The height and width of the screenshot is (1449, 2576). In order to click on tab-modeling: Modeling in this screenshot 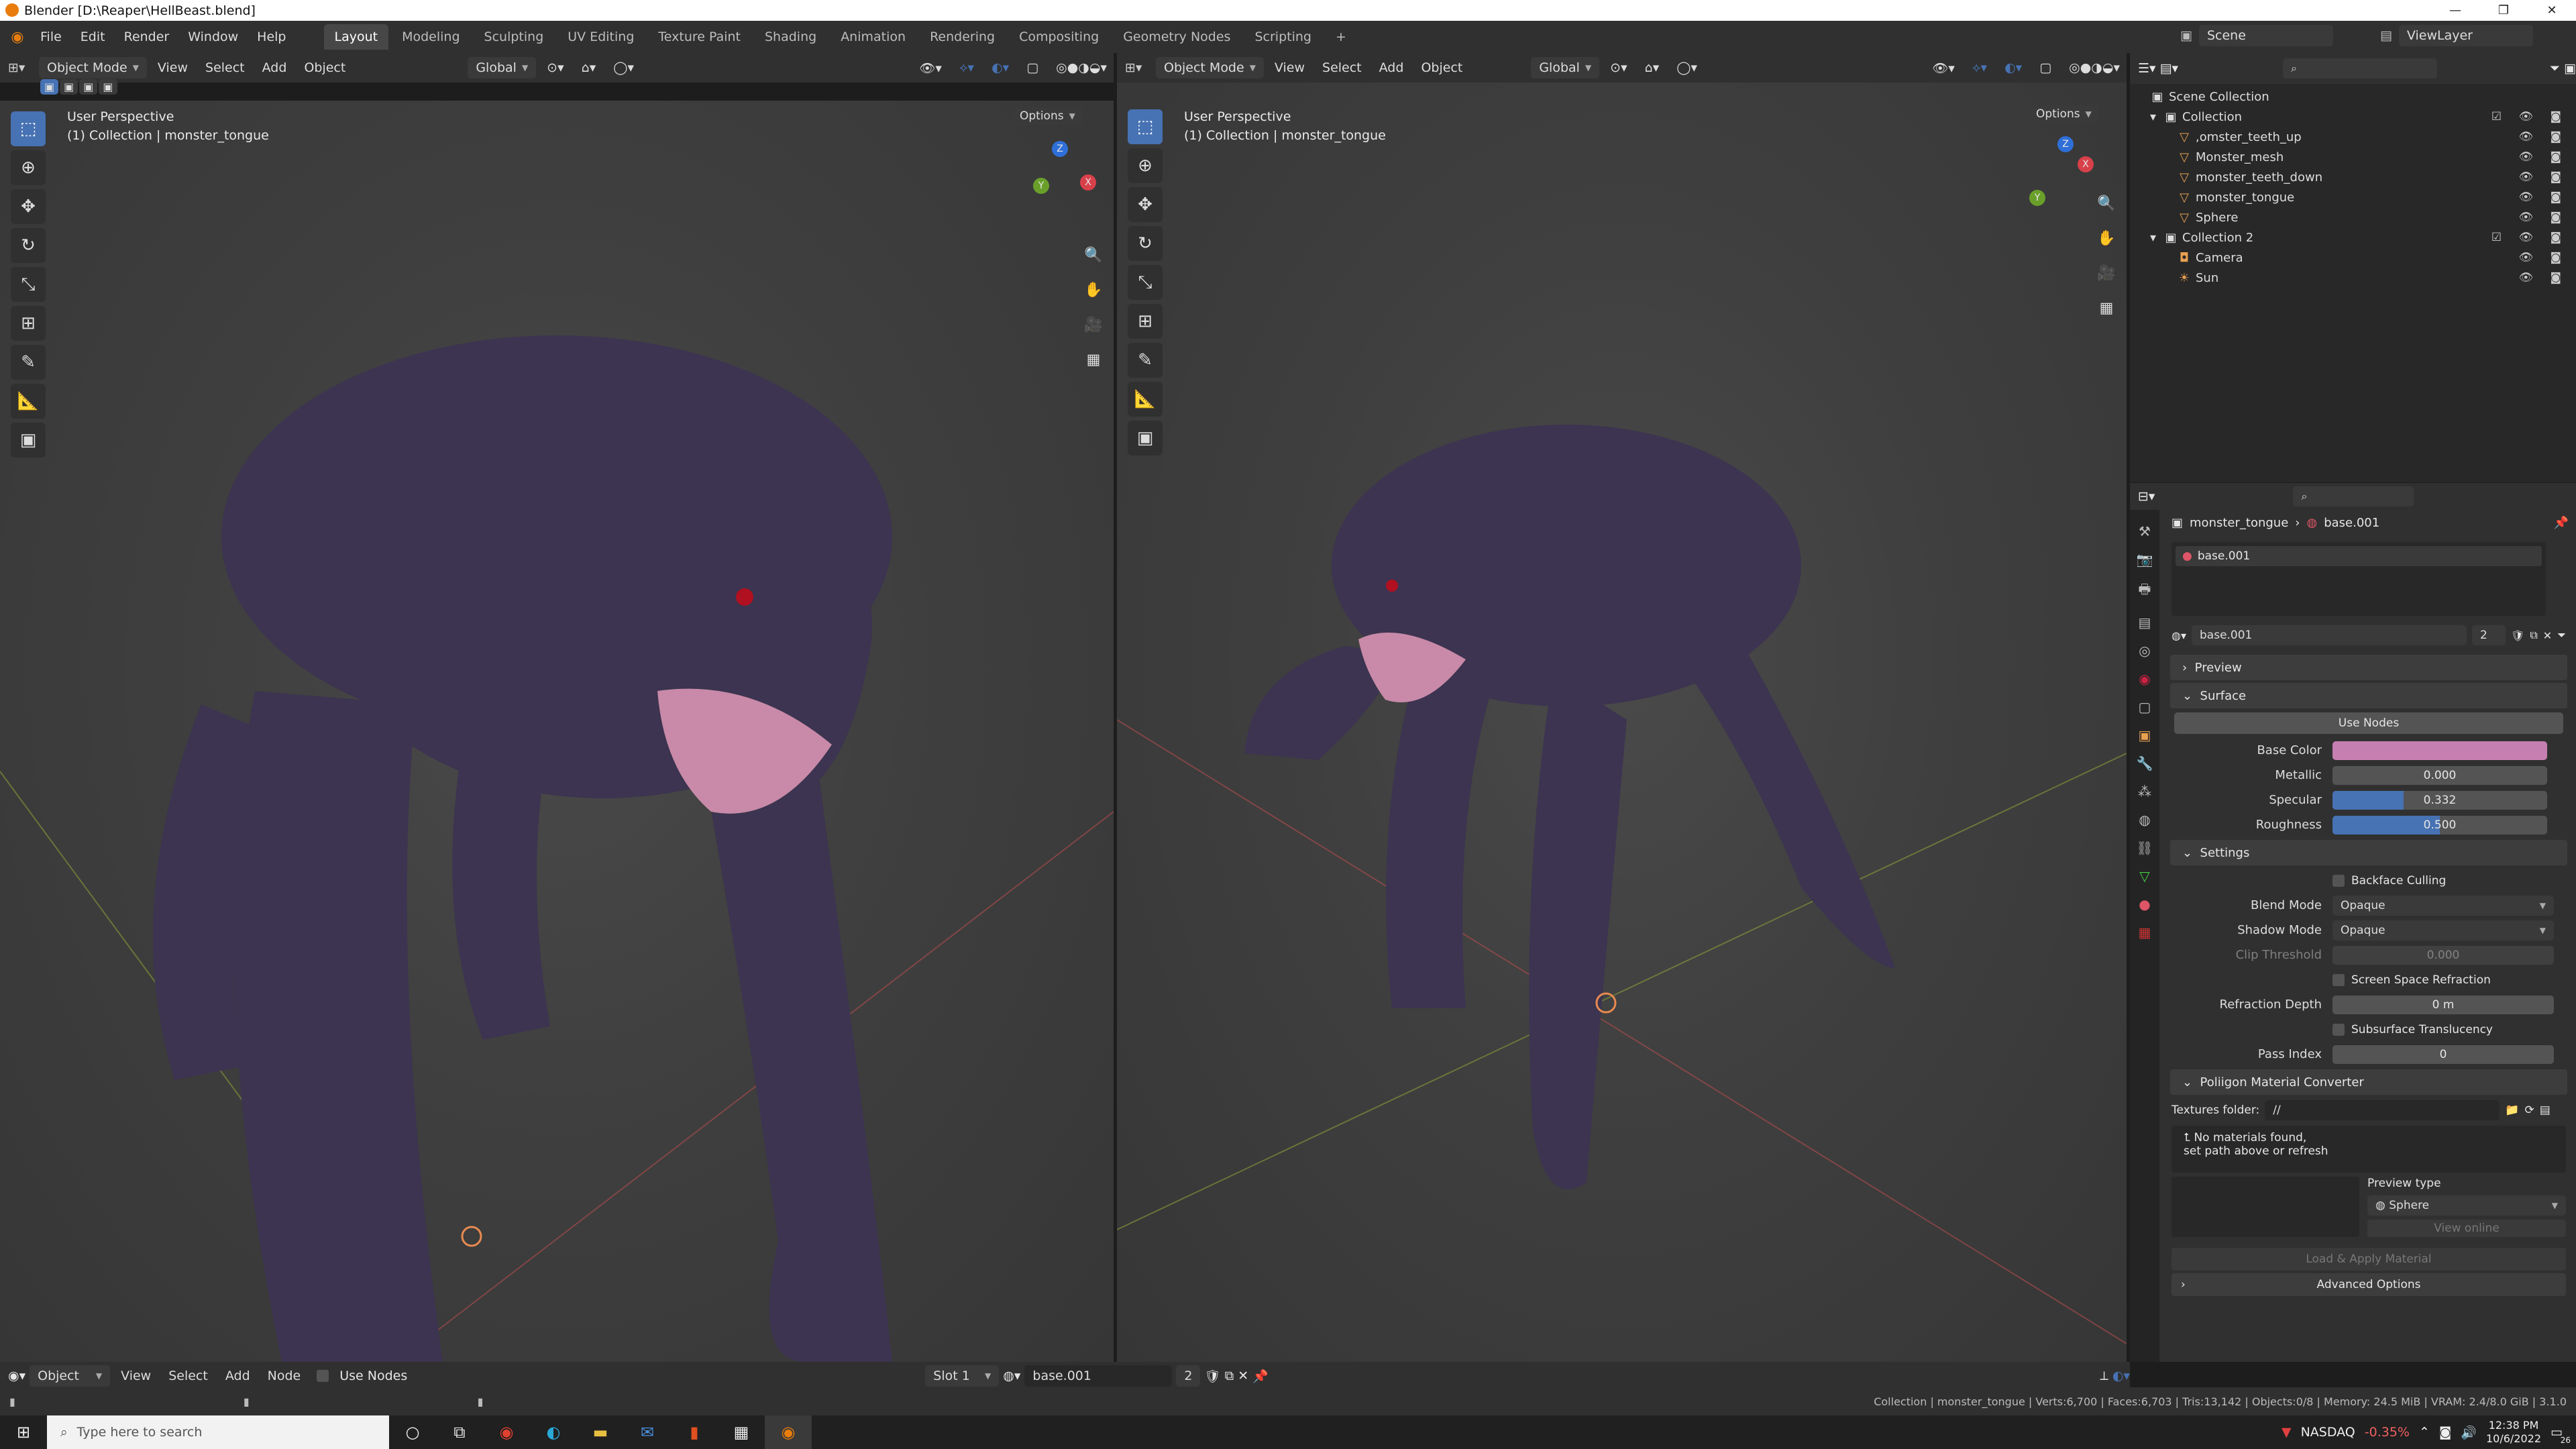, I will do `click(430, 37)`.